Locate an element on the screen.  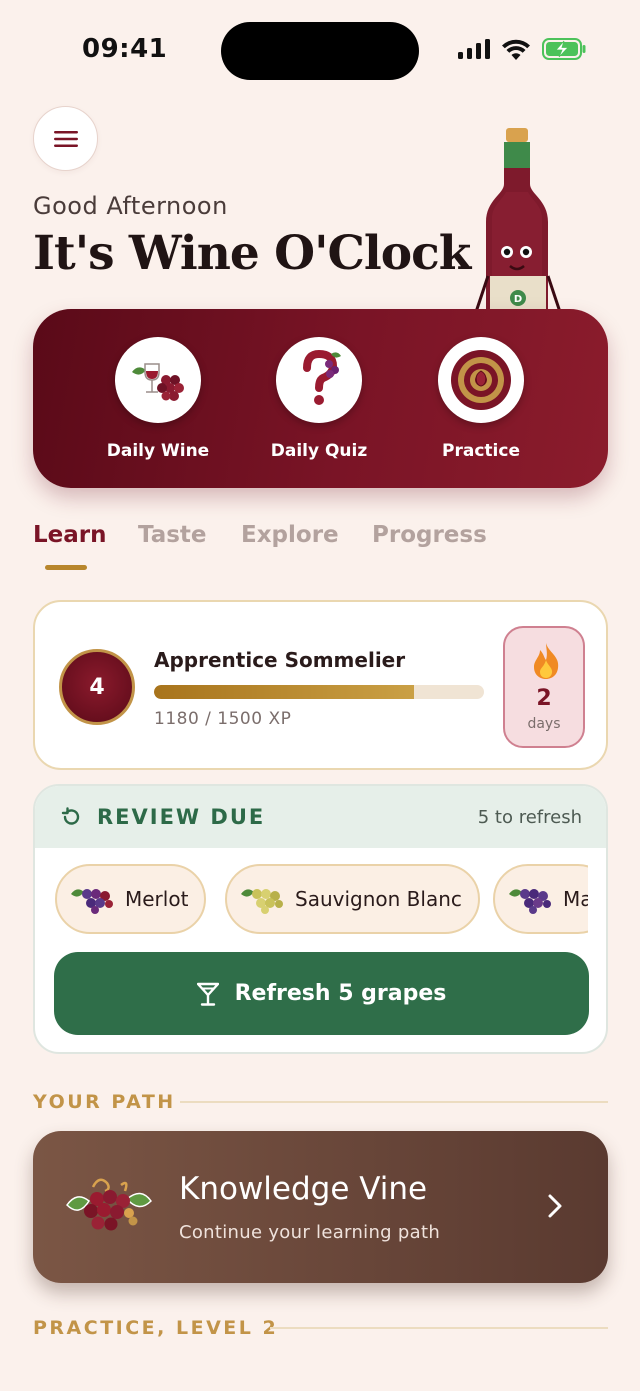
xp-progress-bar is located at coordinates (319, 692).